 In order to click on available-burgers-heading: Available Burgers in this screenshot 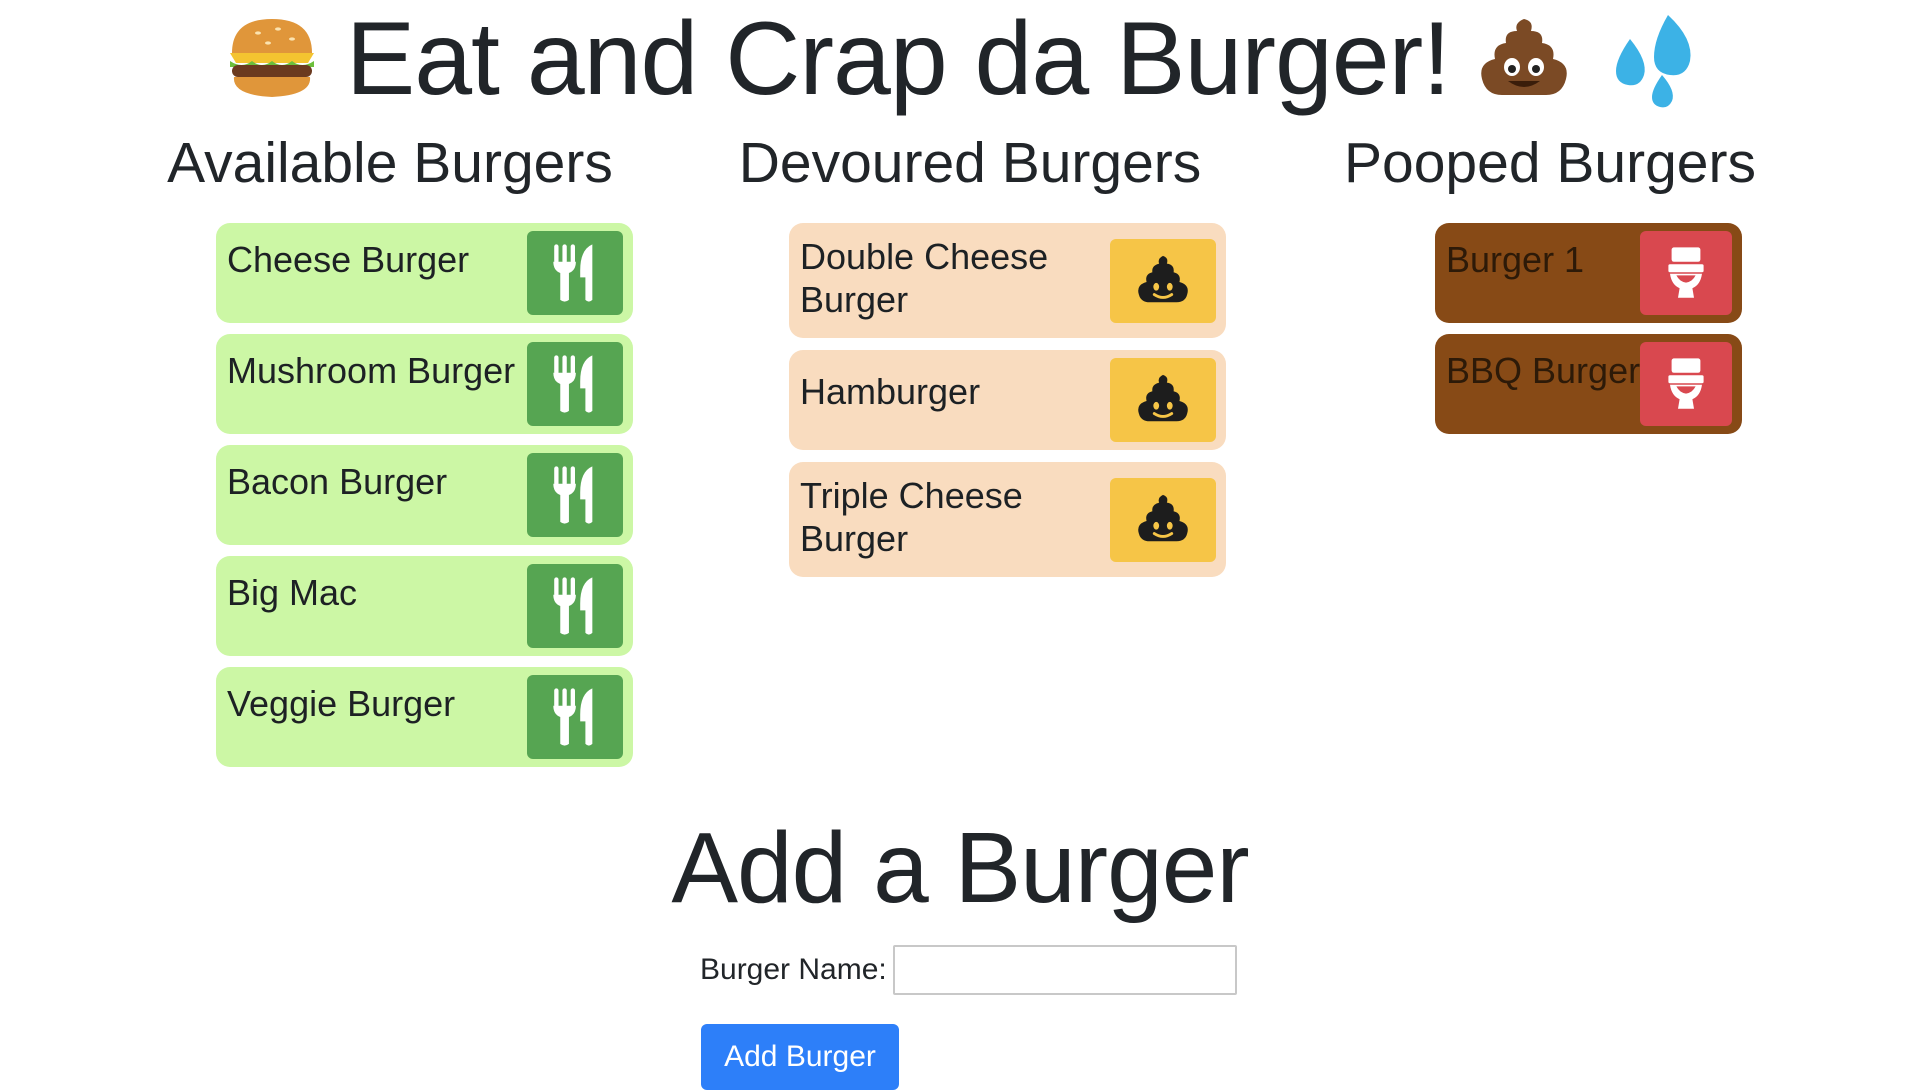, I will do `click(390, 163)`.